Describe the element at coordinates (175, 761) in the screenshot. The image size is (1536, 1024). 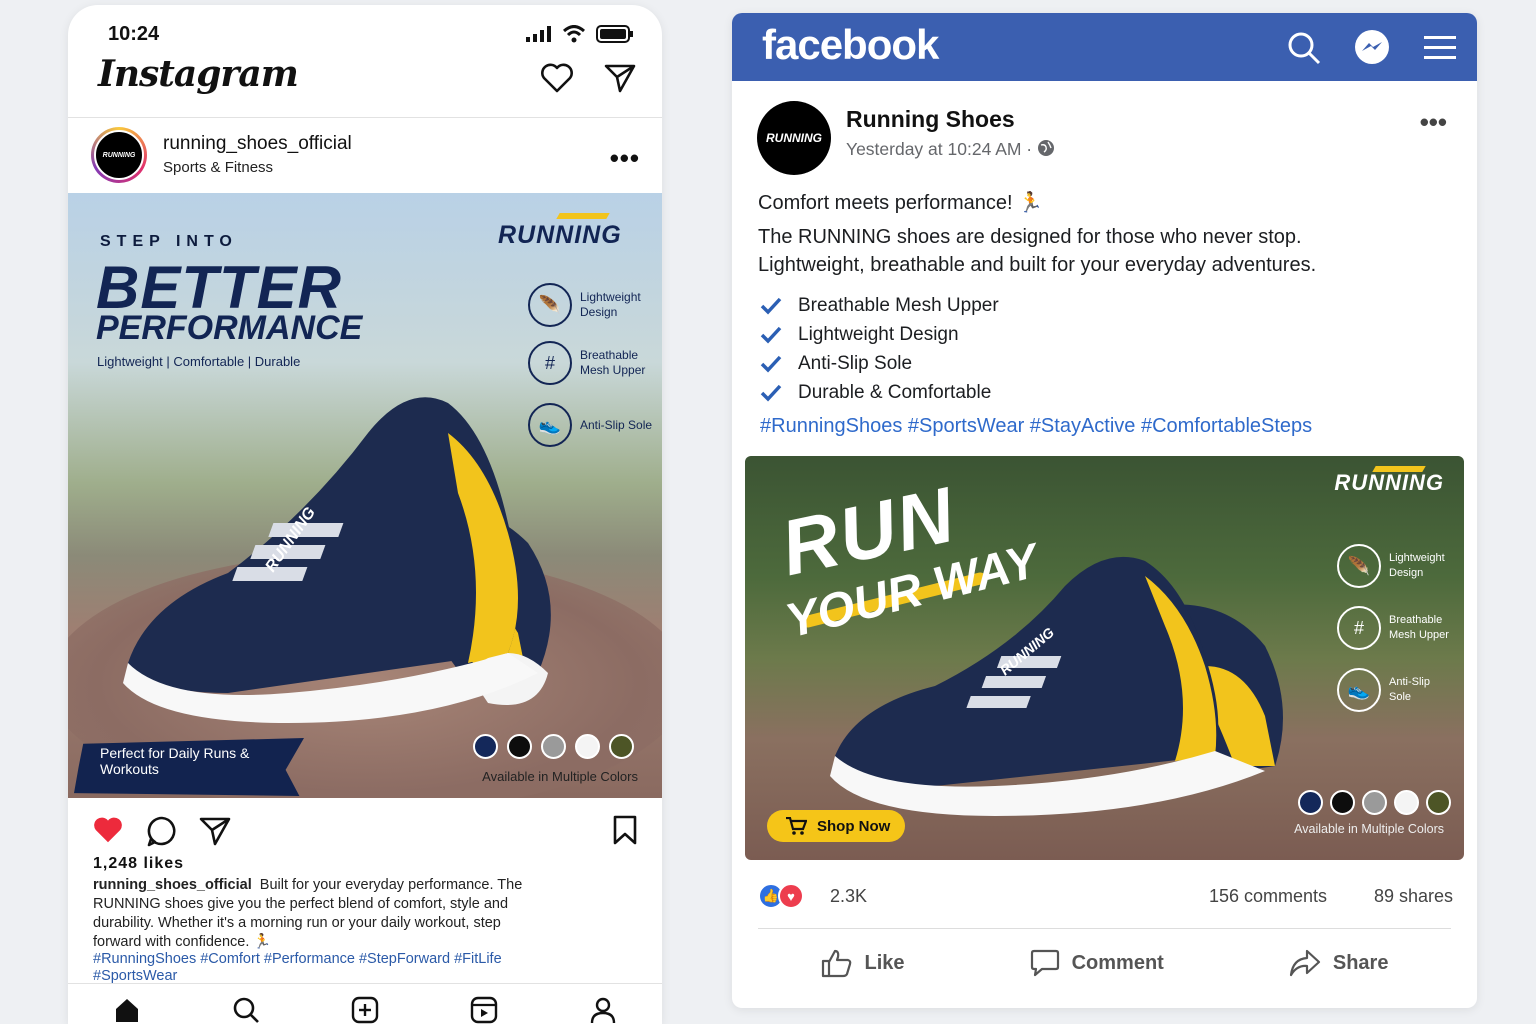
I see `ad-badge: Perfect for Daily Runs & Workouts` at that location.